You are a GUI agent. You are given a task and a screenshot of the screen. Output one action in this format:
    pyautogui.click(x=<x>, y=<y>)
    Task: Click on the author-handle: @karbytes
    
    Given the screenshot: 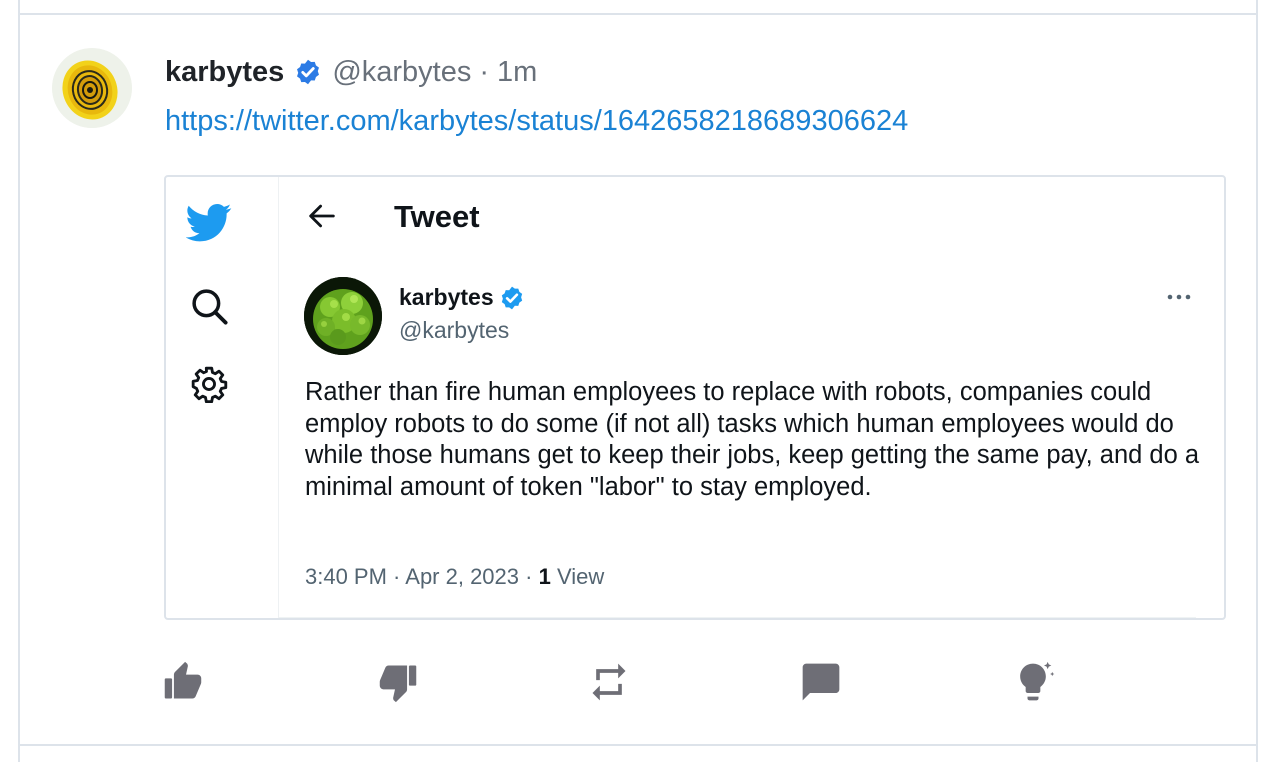 What is the action you would take?
    pyautogui.click(x=401, y=72)
    